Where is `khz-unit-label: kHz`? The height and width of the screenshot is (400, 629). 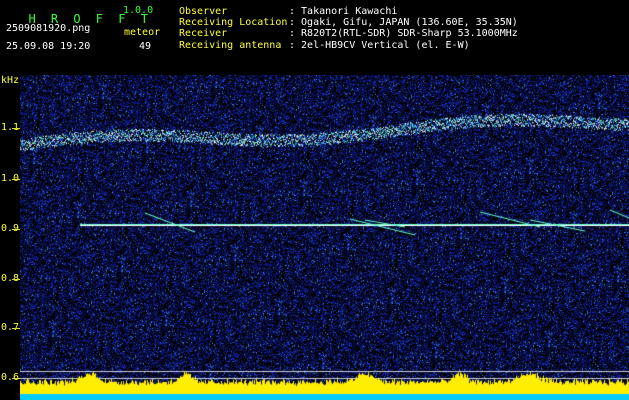 khz-unit-label: kHz is located at coordinates (10, 80).